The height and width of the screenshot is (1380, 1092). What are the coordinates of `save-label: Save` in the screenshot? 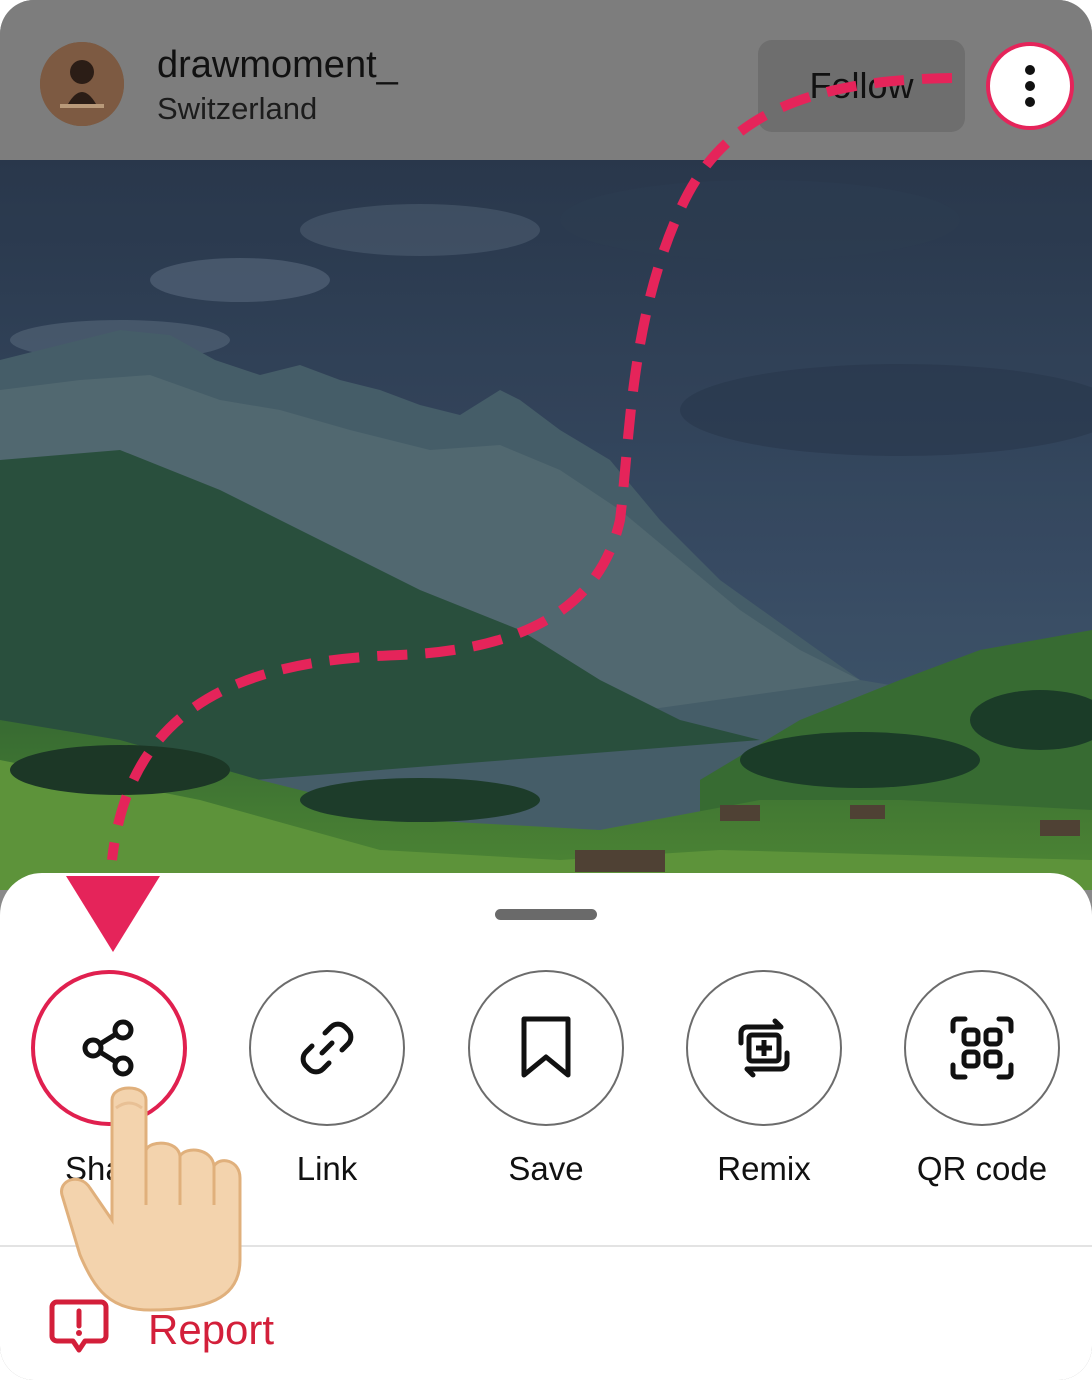 It's located at (546, 1168).